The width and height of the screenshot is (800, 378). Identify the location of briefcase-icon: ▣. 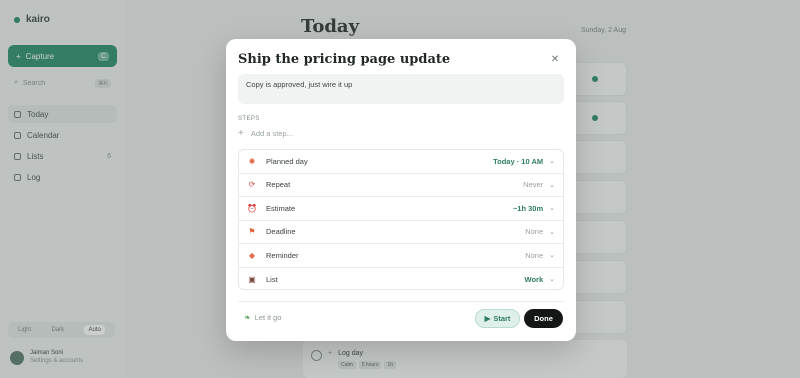
(252, 279).